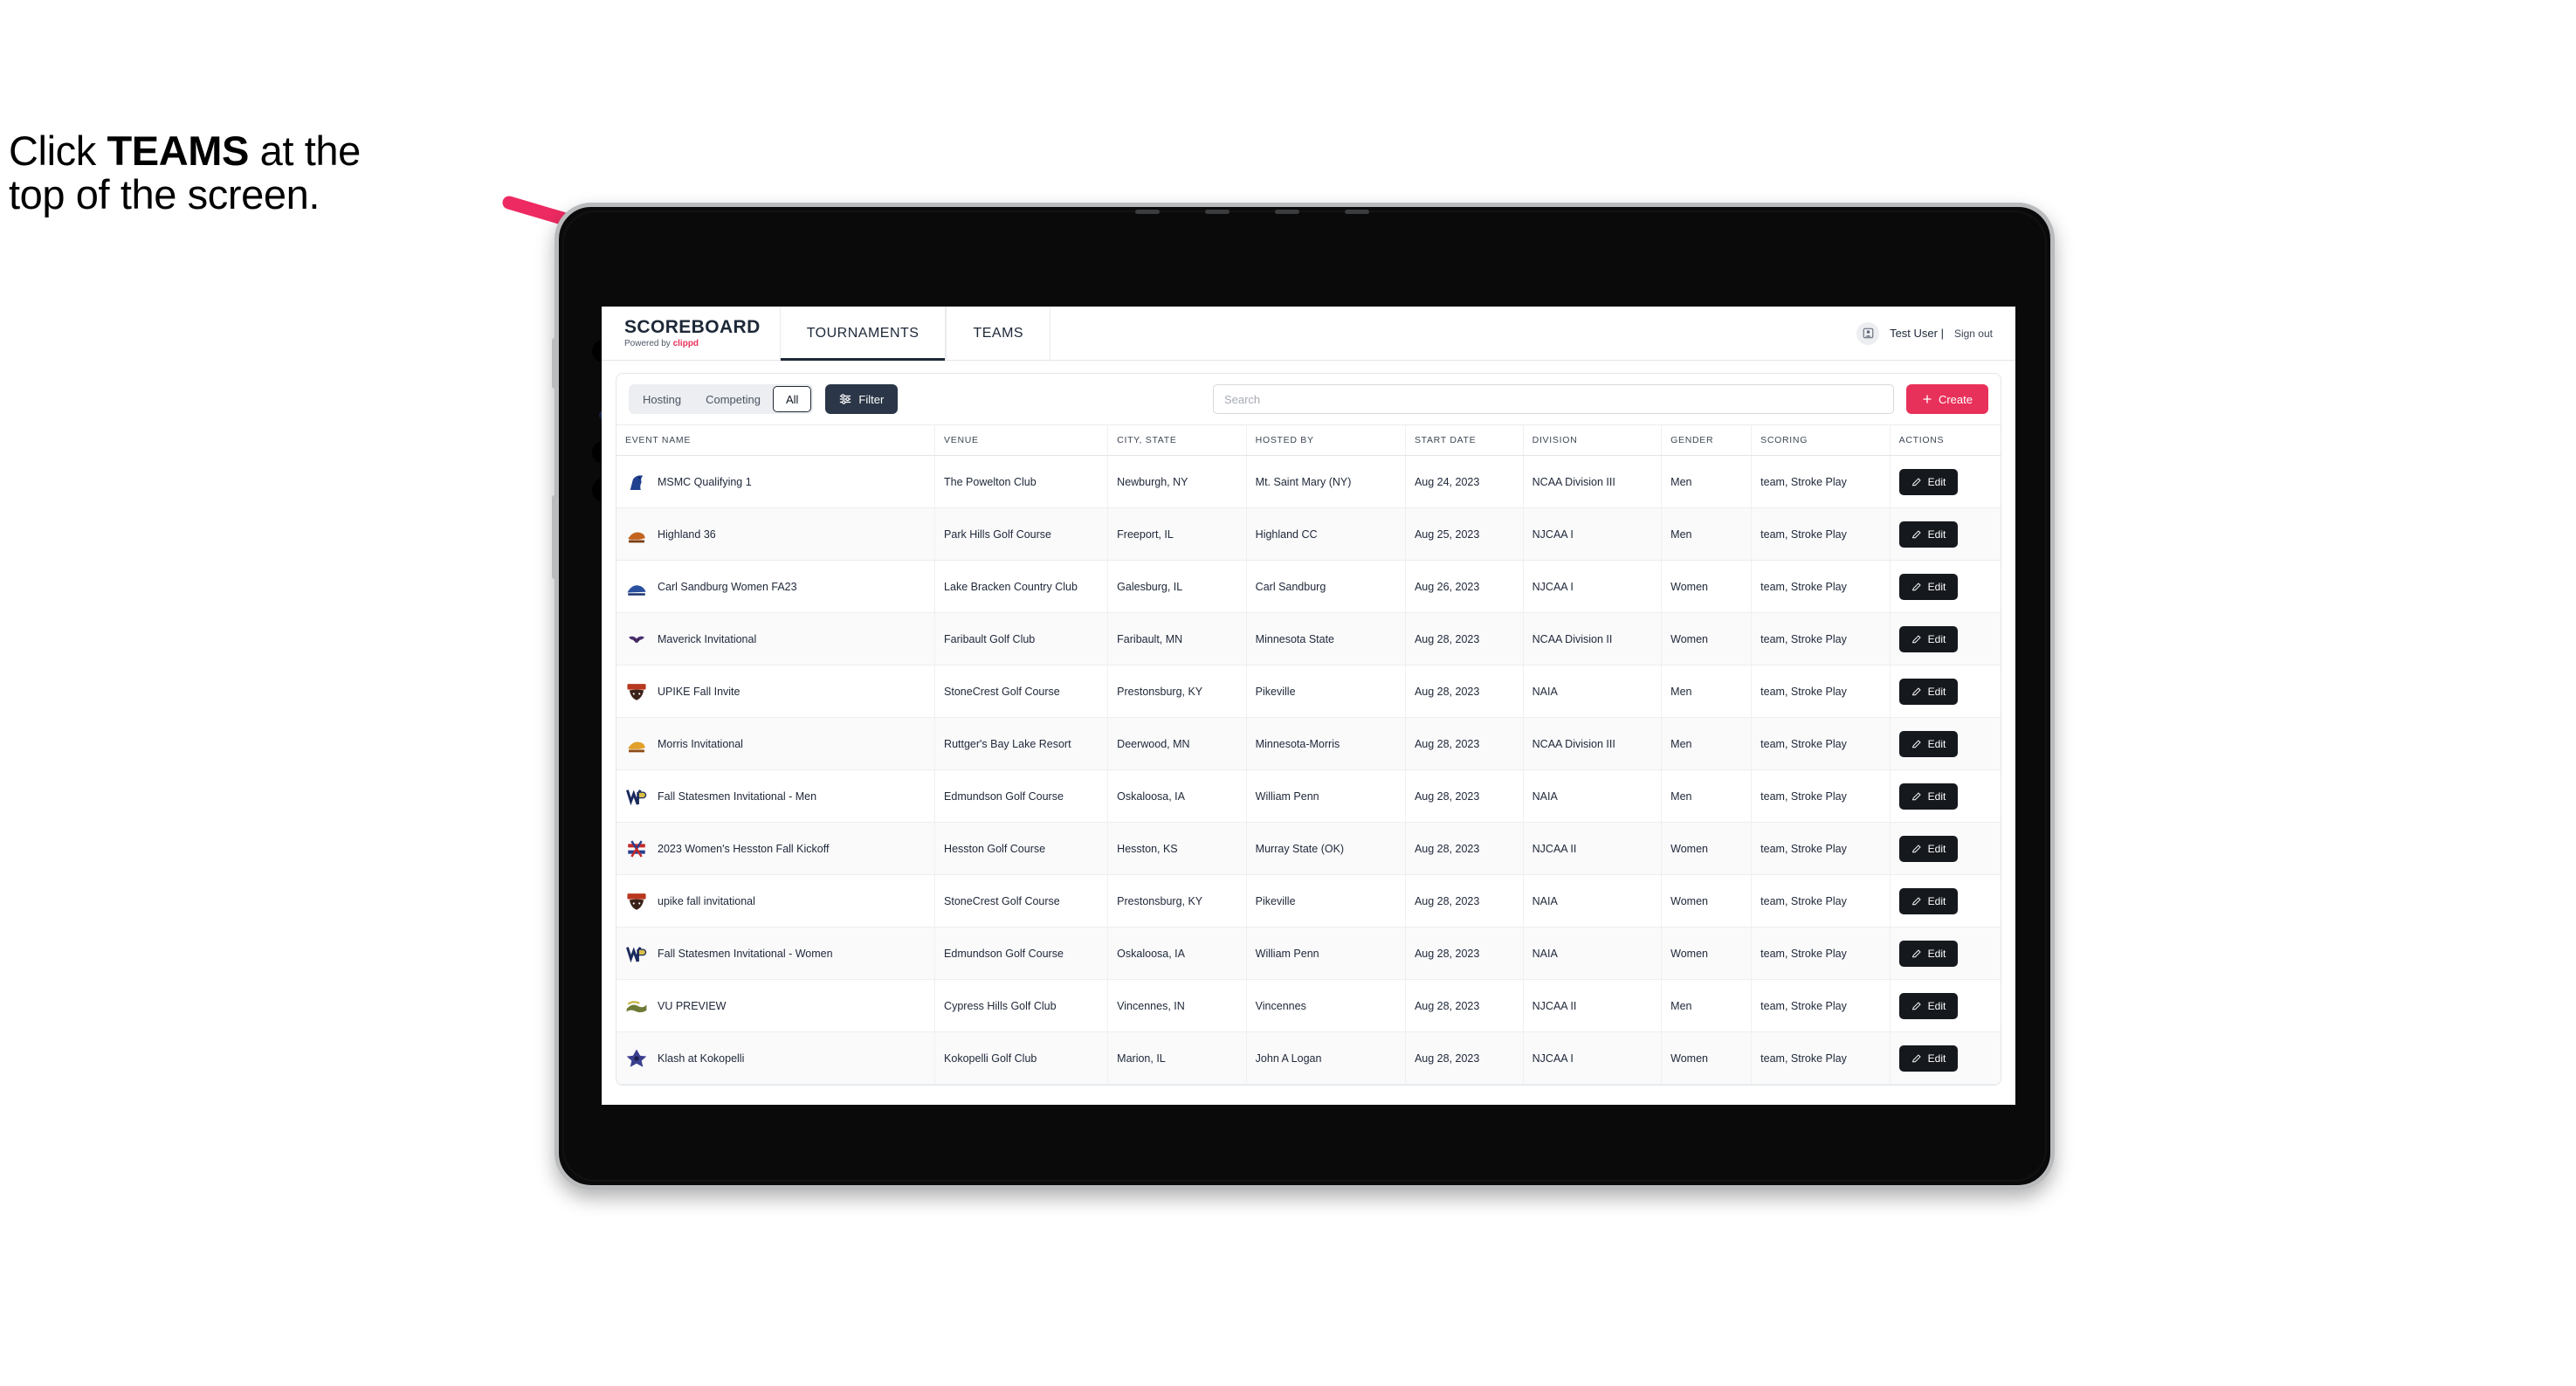 The image size is (2576, 1386). Describe the element at coordinates (776, 638) in the screenshot. I see `cell-event-name: Maverick Invitational` at that location.